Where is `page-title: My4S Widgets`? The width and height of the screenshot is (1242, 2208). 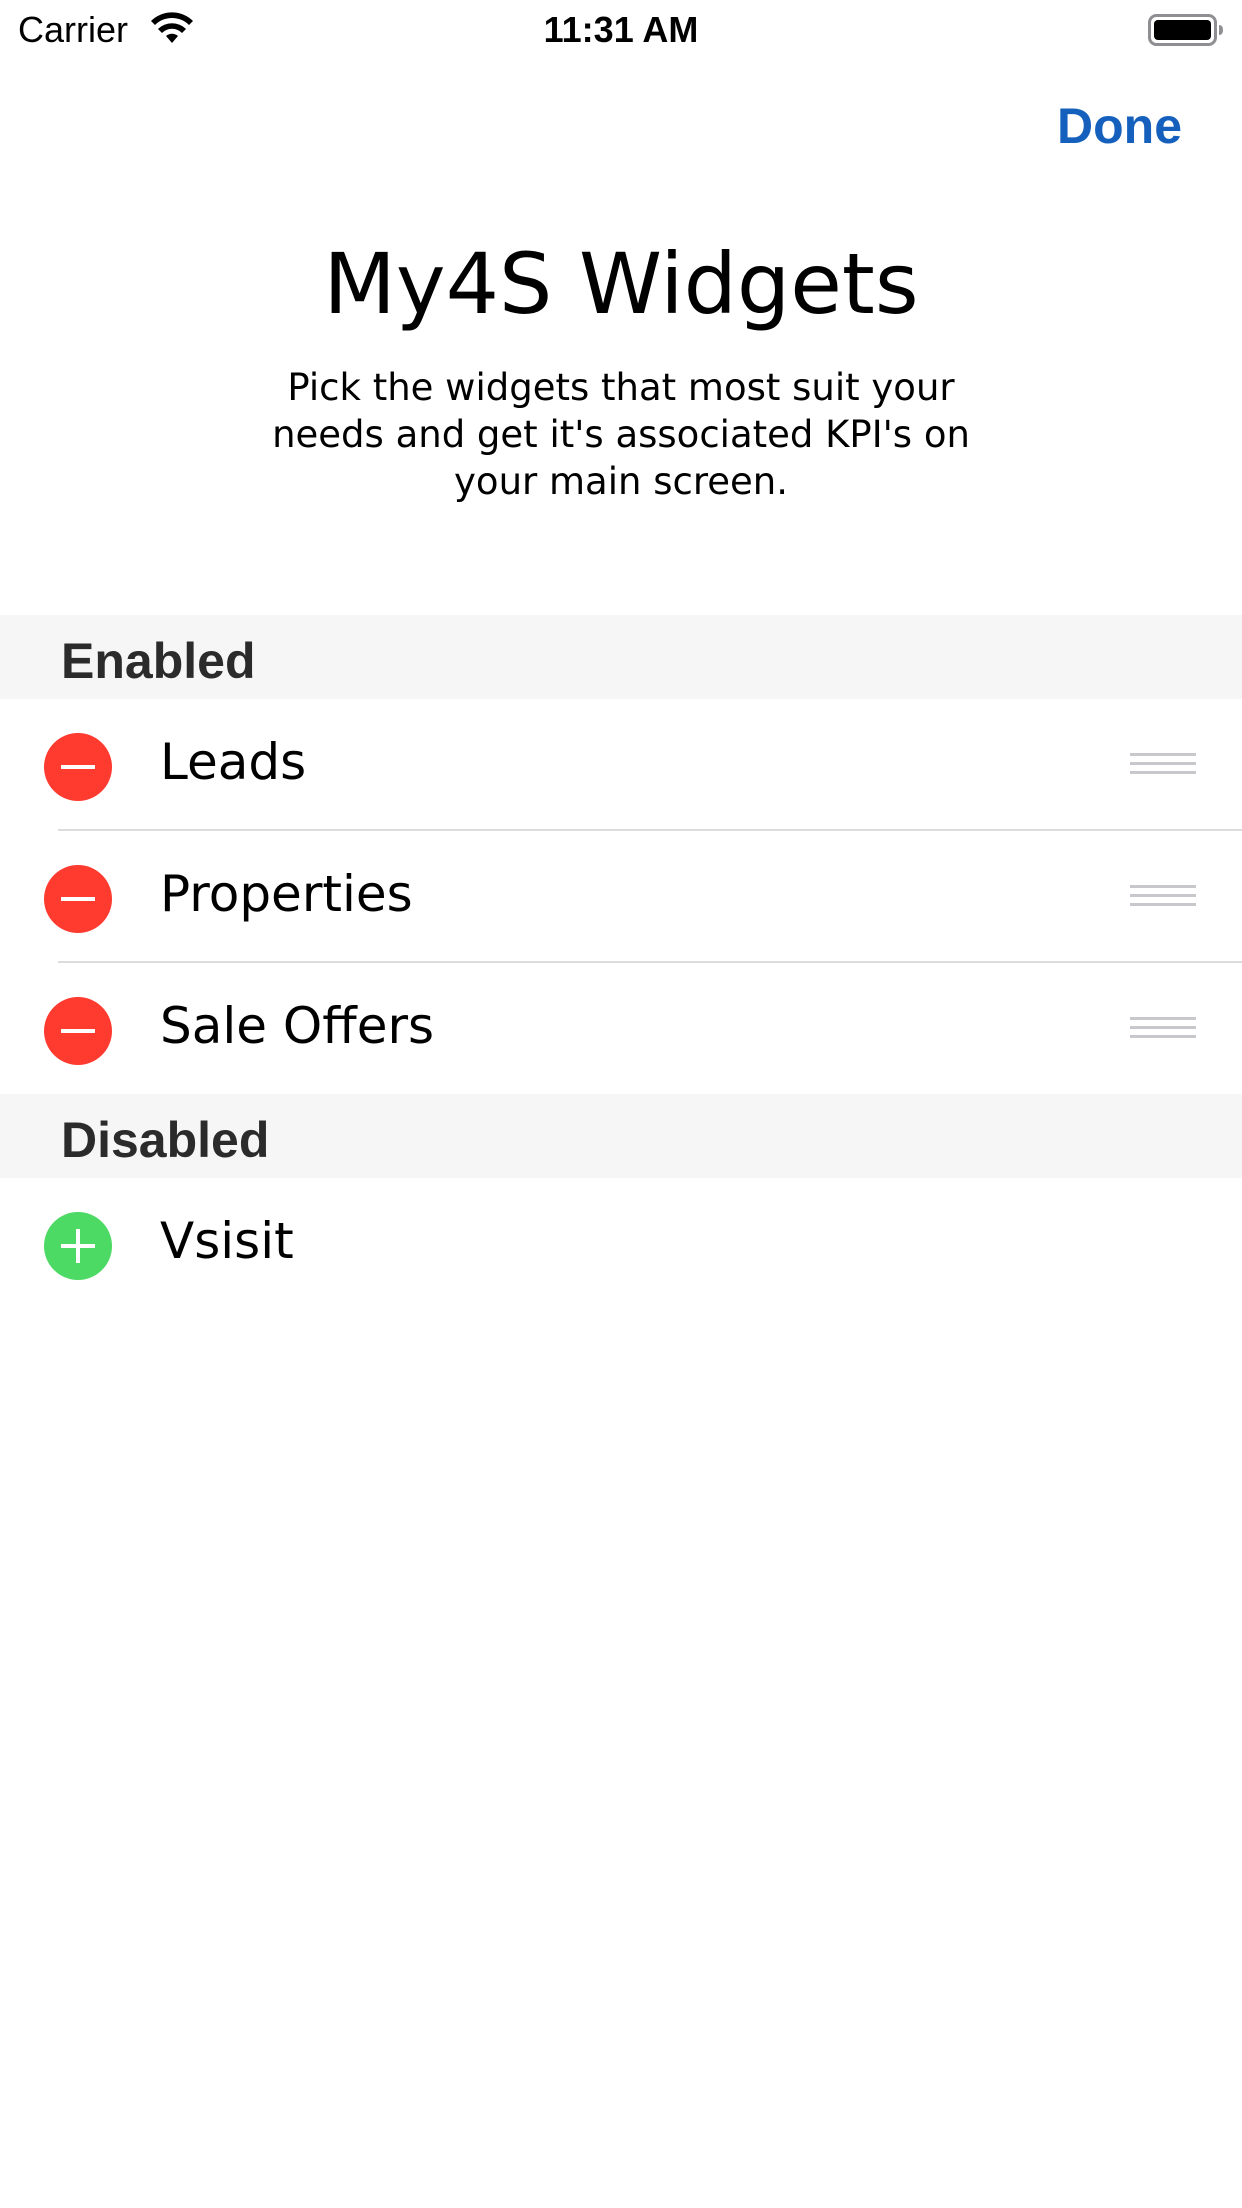
page-title: My4S Widgets is located at coordinates (621, 284).